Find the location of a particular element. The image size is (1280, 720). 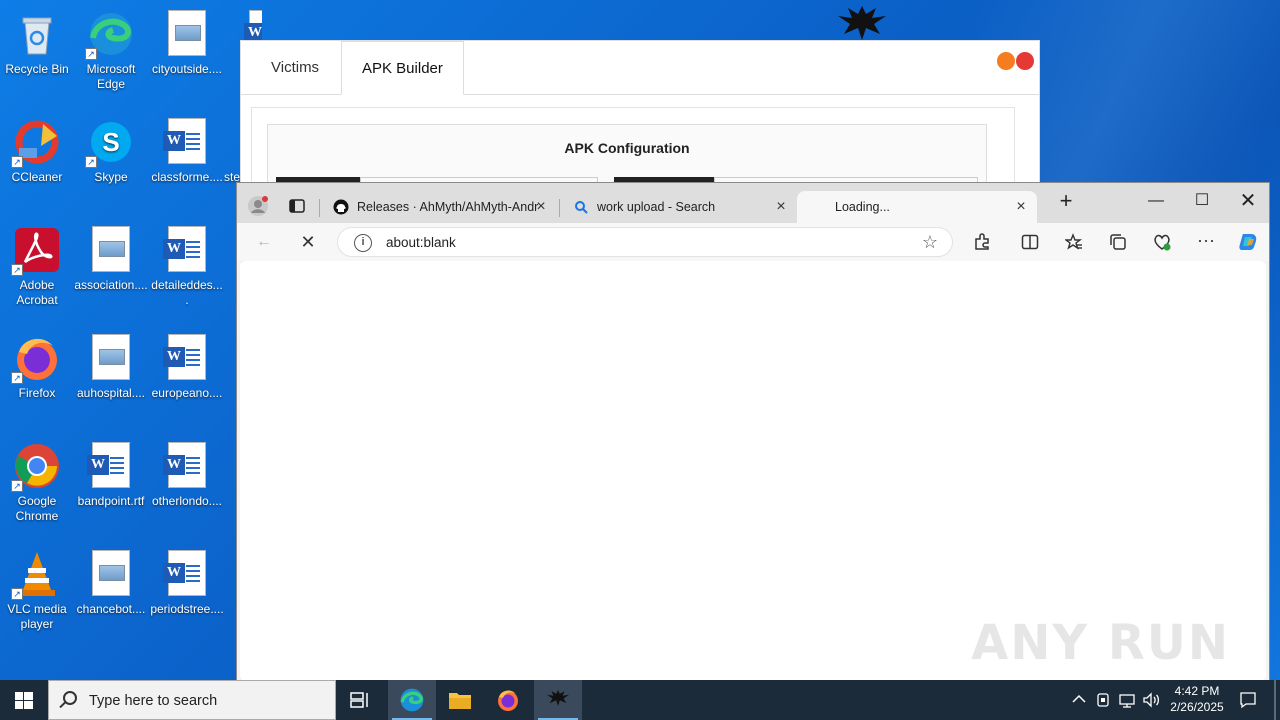

desktop-icon-ccleaner: ↗ CCleaner is located at coordinates (37, 148).